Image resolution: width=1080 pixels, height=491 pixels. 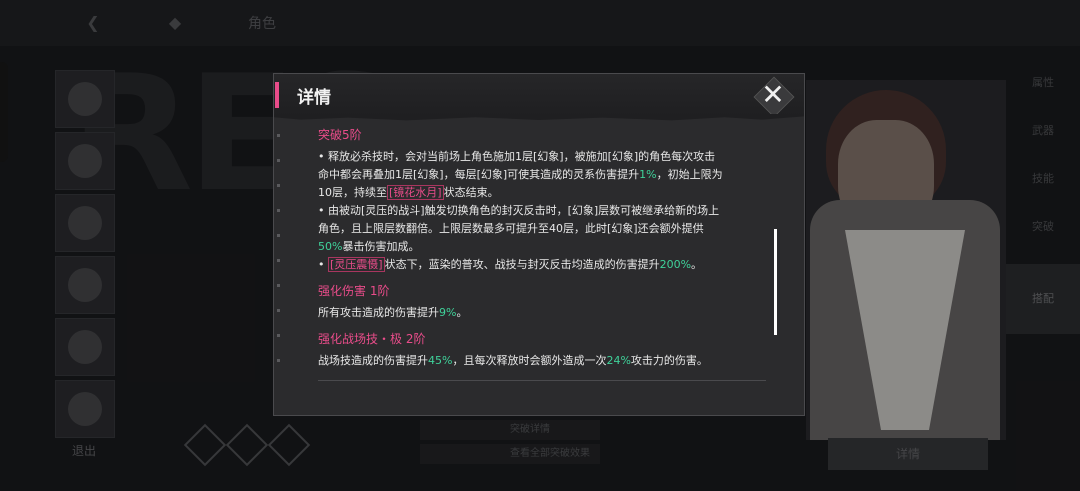 What do you see at coordinates (448, 312) in the screenshot?
I see `value-highlight: 9%` at bounding box center [448, 312].